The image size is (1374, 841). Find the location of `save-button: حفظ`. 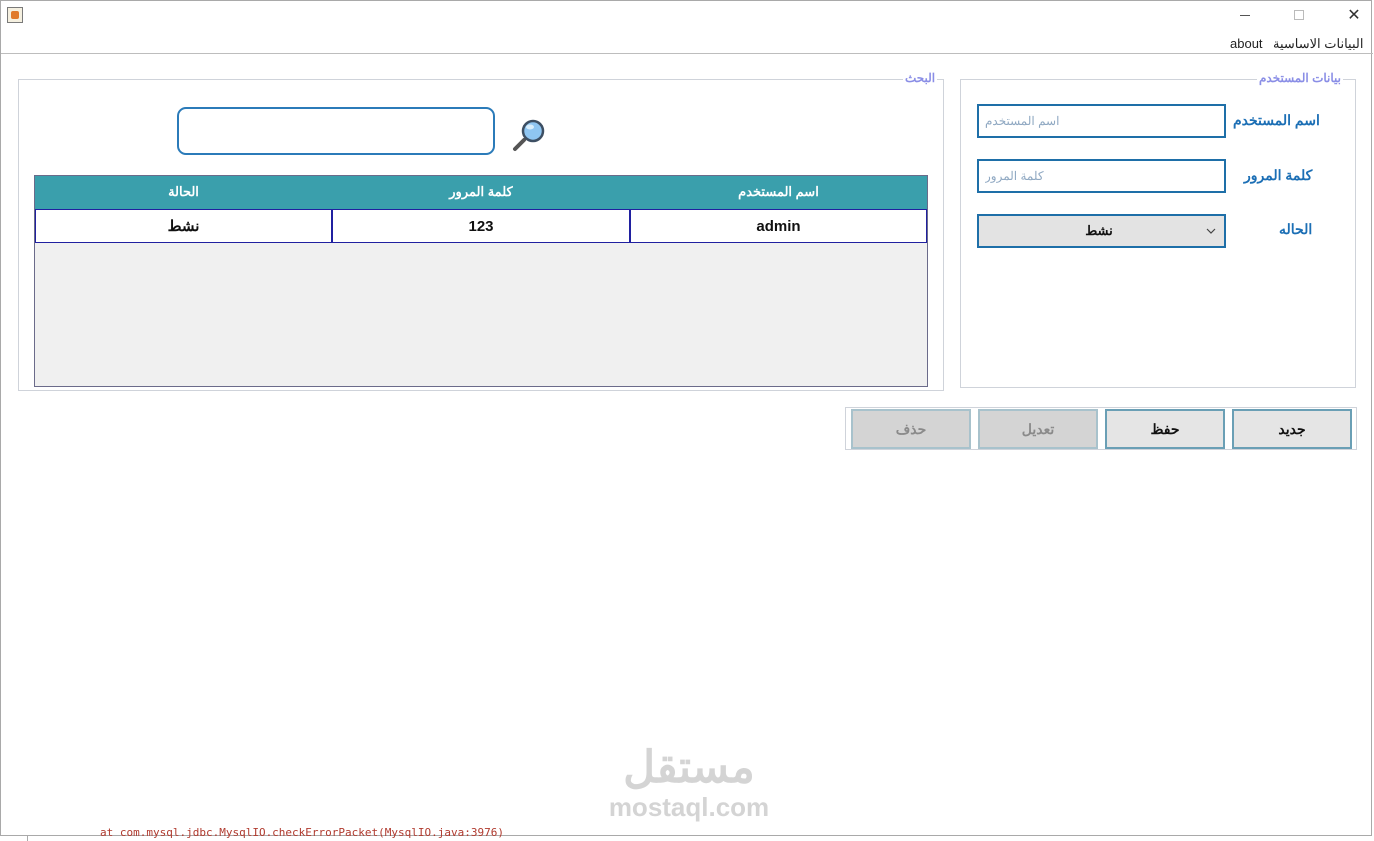

save-button: حفظ is located at coordinates (1165, 429).